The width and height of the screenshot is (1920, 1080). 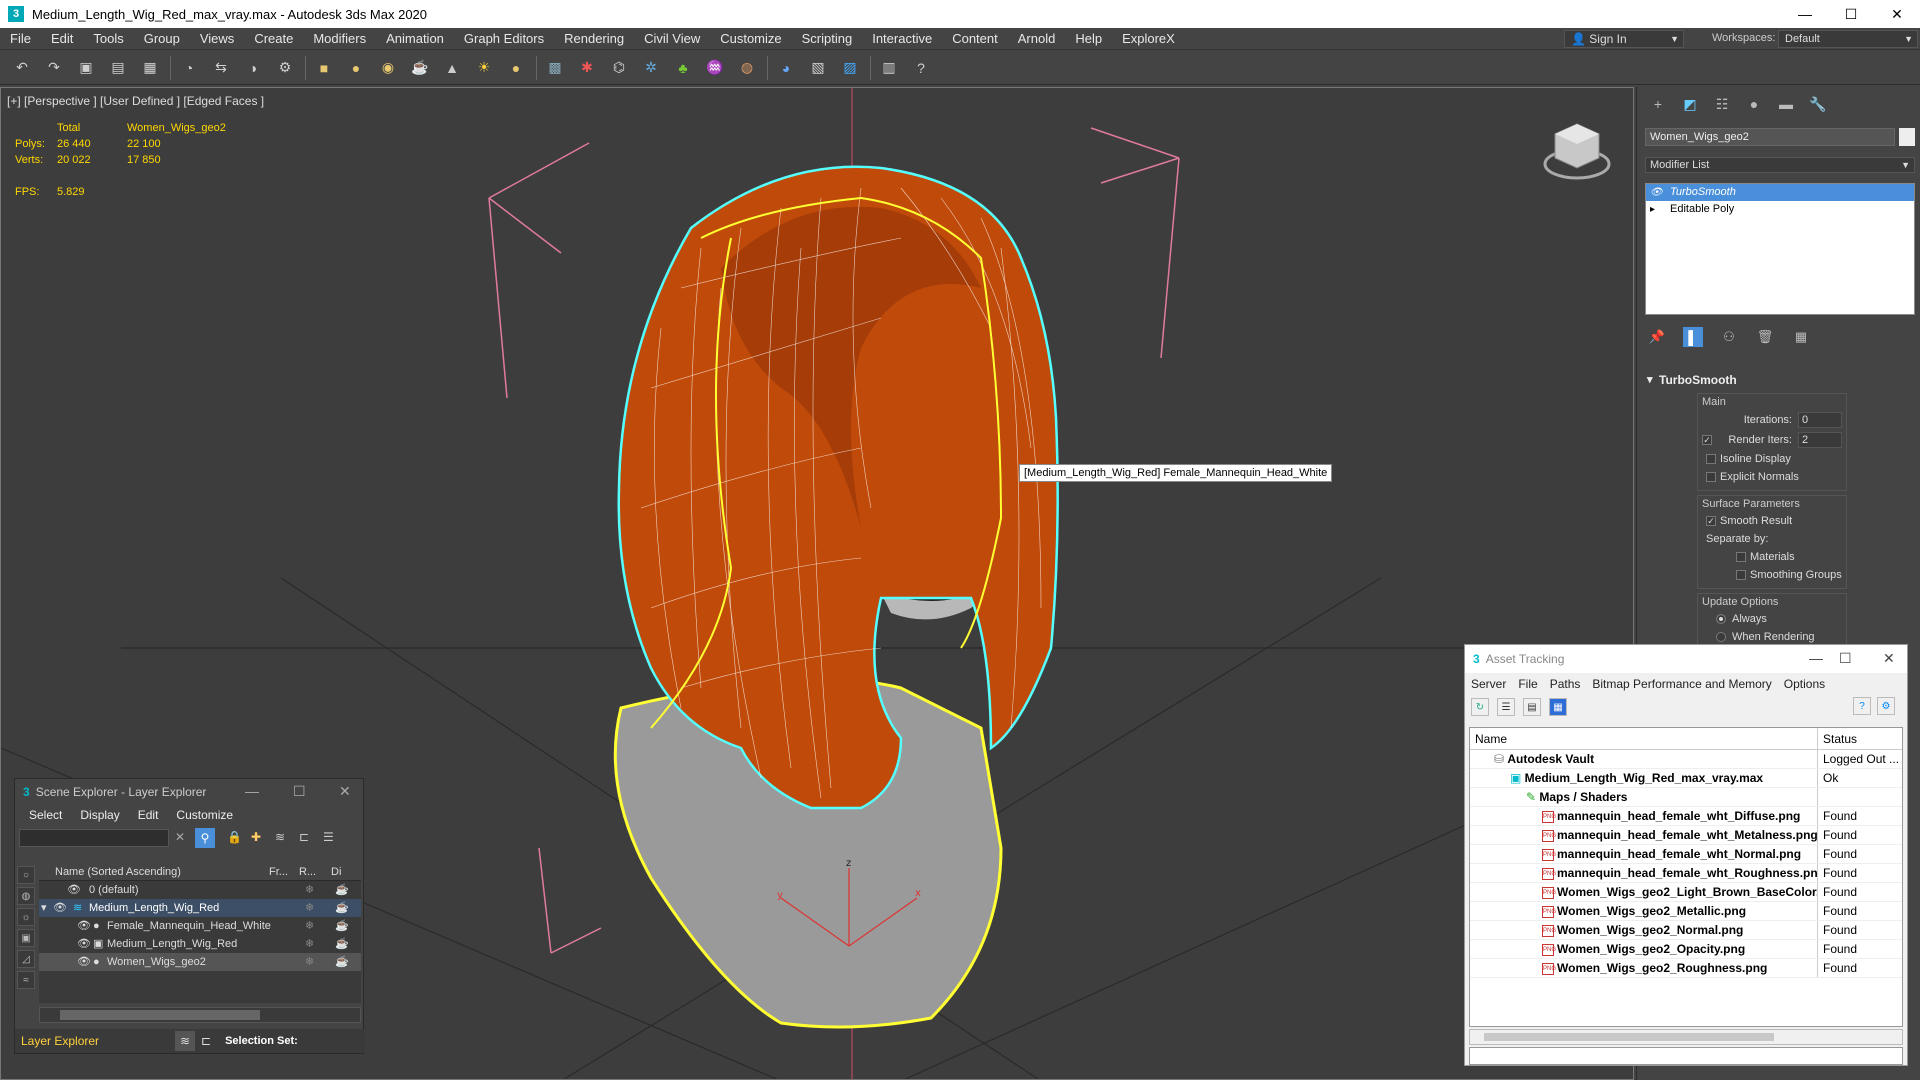 I want to click on utilities-tab-icon: 🔧, so click(x=1818, y=104).